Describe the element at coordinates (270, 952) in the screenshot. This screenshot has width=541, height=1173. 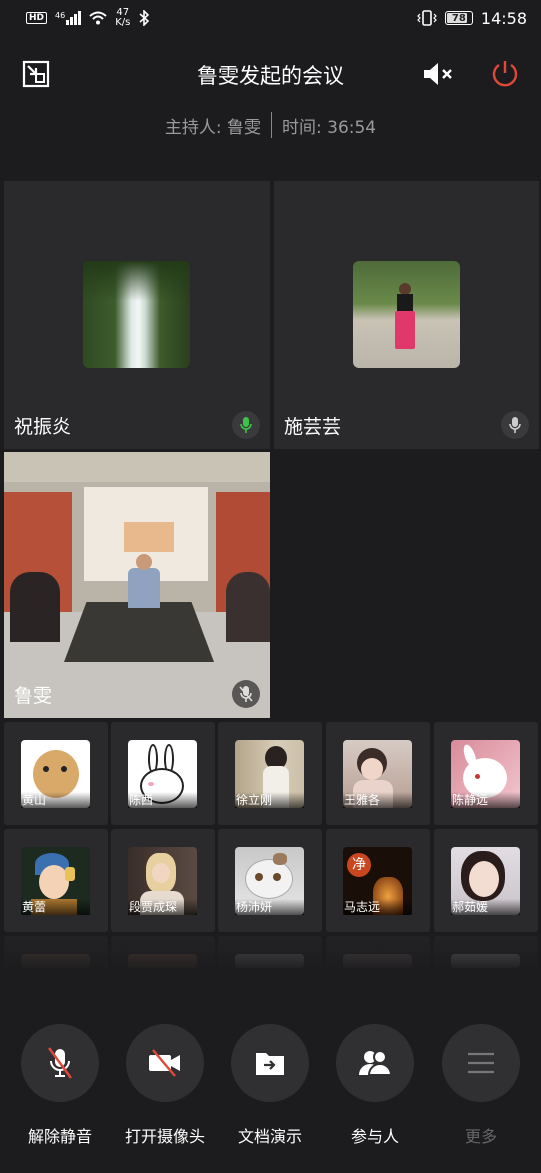
I see `scroll-fade` at that location.